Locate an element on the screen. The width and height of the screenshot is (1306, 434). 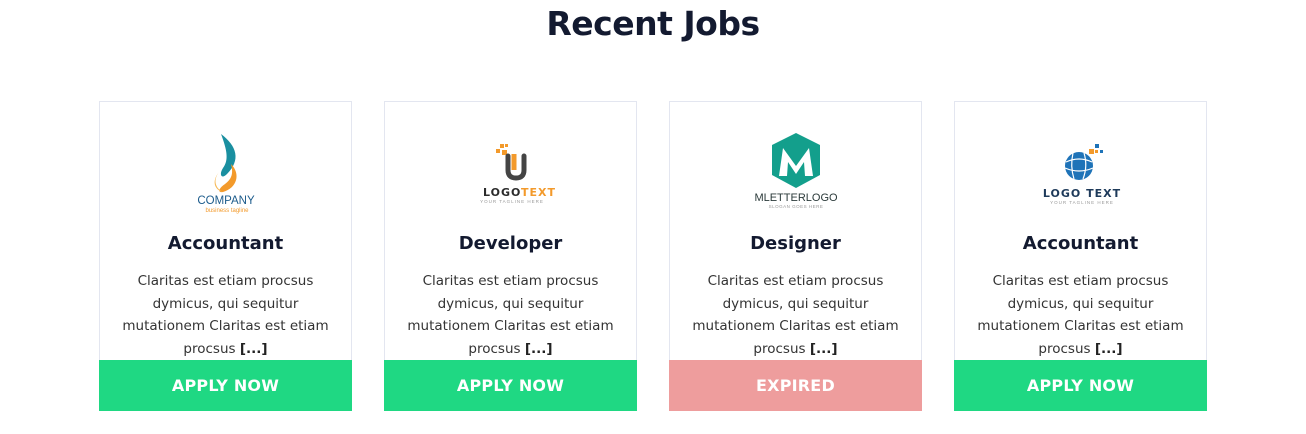
m-hexagon-logo-icon: MLETTERLOGO SLOGAN GOES HERE is located at coordinates (796, 171).